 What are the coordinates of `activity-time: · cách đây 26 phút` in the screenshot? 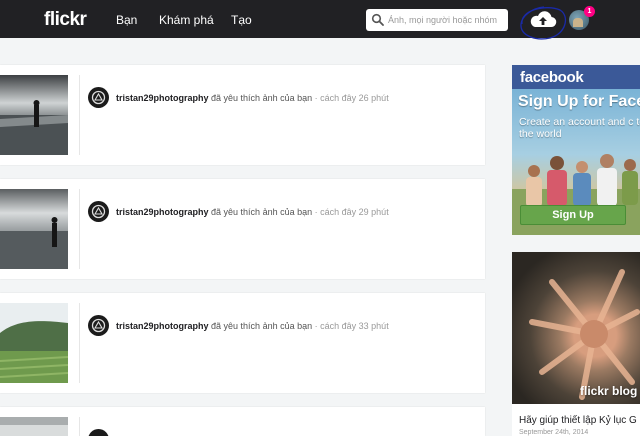 It's located at (351, 98).